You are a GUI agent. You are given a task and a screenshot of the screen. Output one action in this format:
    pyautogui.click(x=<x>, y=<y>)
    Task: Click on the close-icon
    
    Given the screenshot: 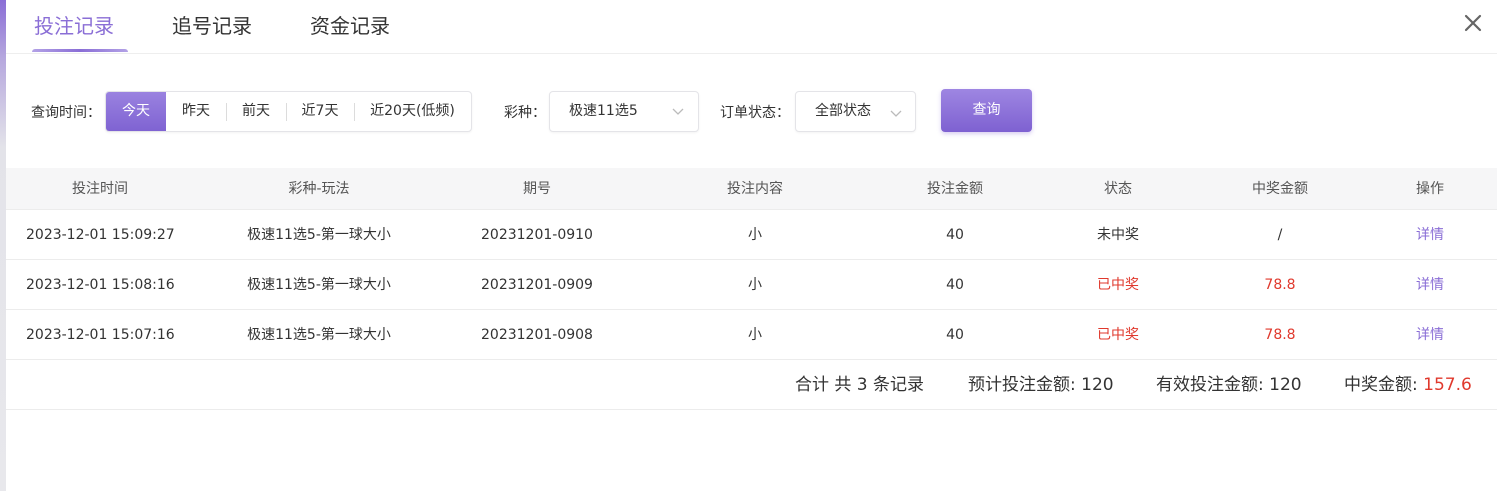 What is the action you would take?
    pyautogui.click(x=1473, y=23)
    